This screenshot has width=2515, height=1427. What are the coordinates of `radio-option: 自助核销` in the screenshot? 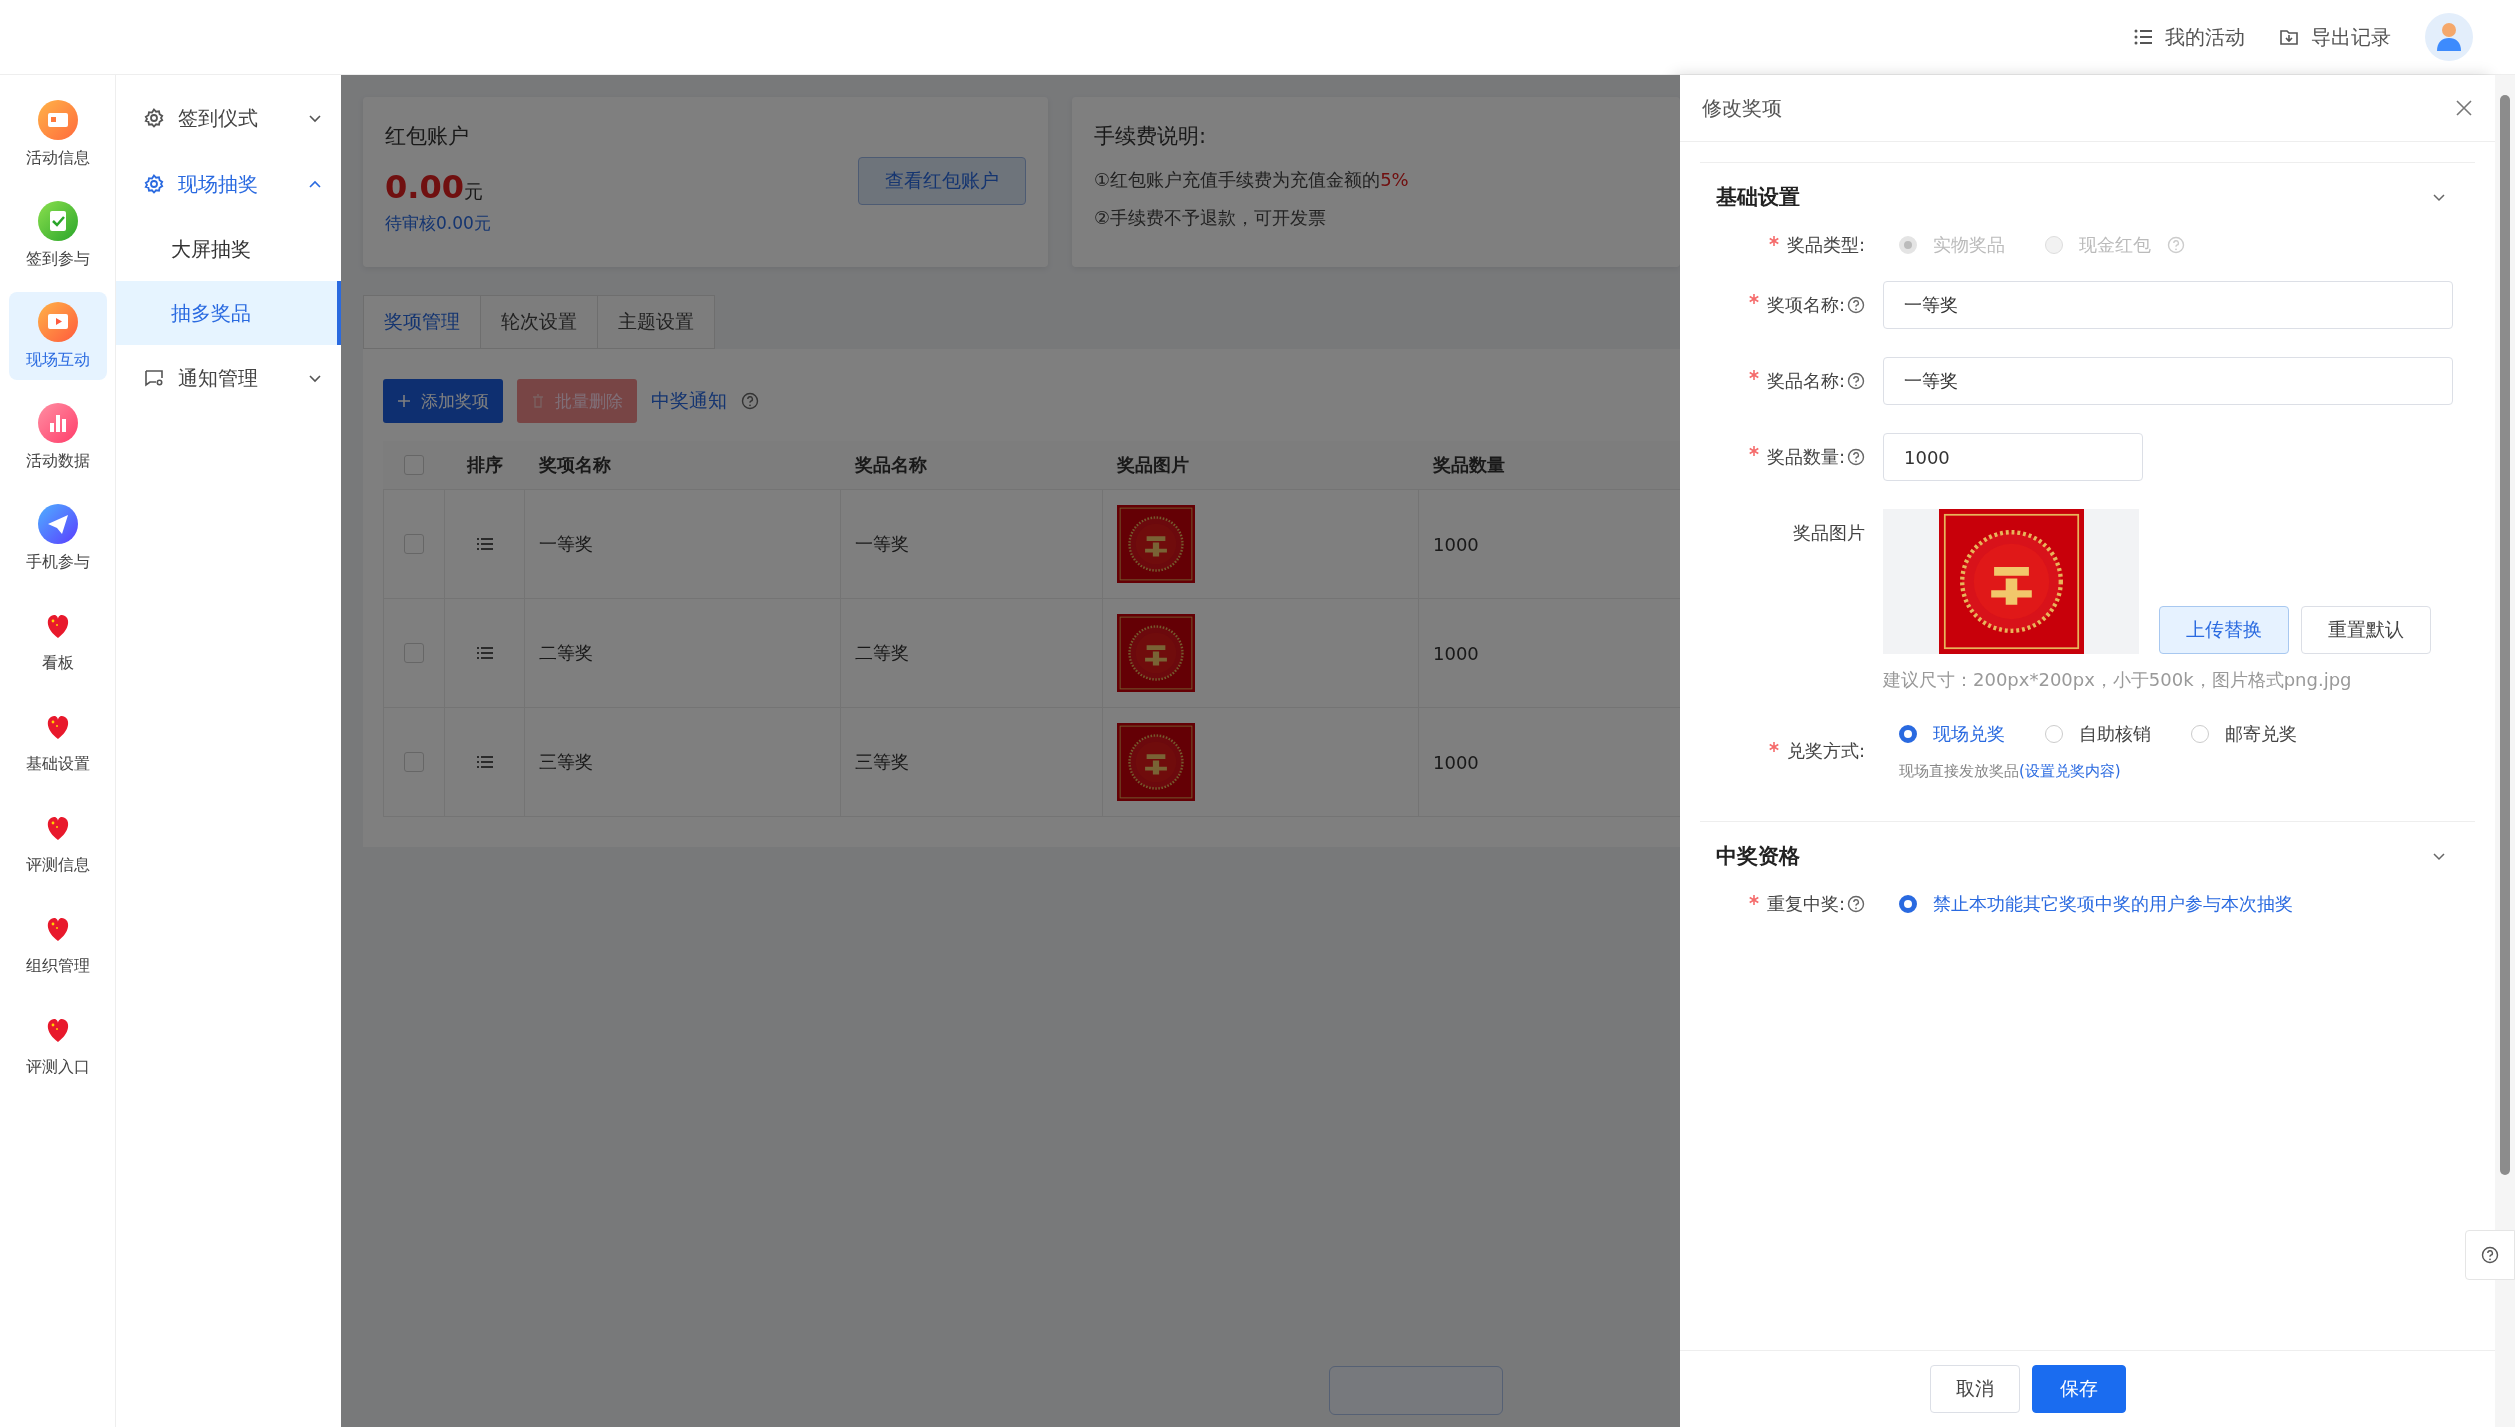 It's located at (2098, 734).